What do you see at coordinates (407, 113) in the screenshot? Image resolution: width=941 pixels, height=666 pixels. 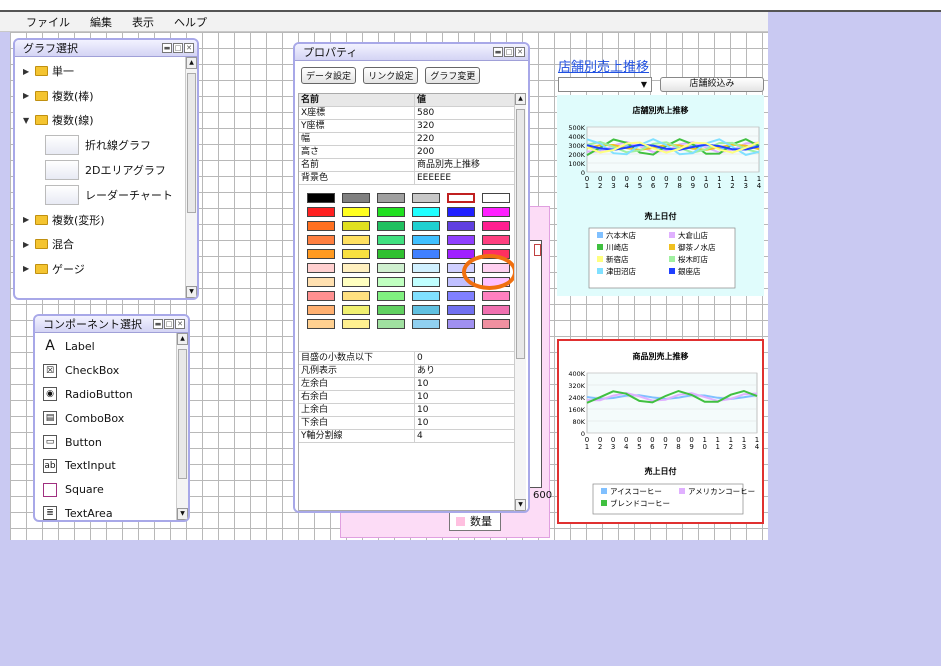 I see `property-row: X座標 580` at bounding box center [407, 113].